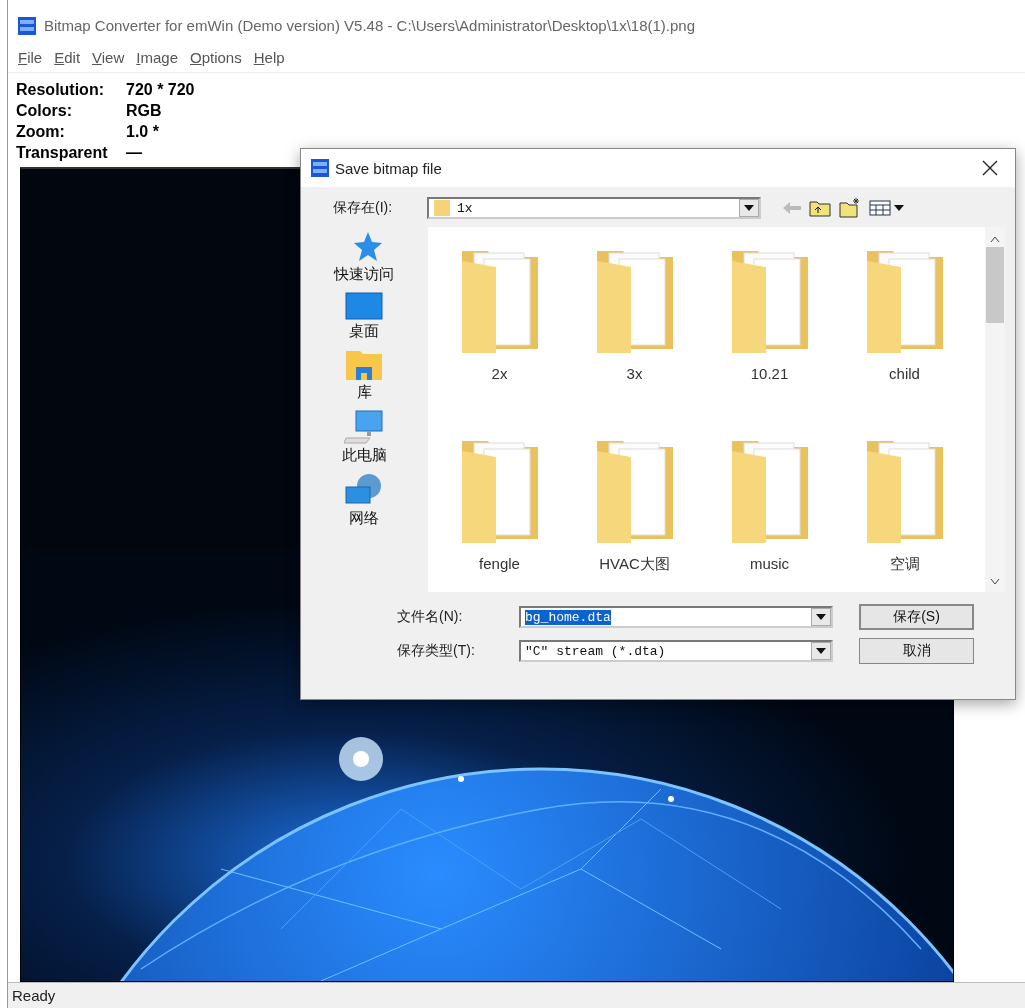 The image size is (1025, 1008). I want to click on save-in-dropdown: 1x, so click(594, 208).